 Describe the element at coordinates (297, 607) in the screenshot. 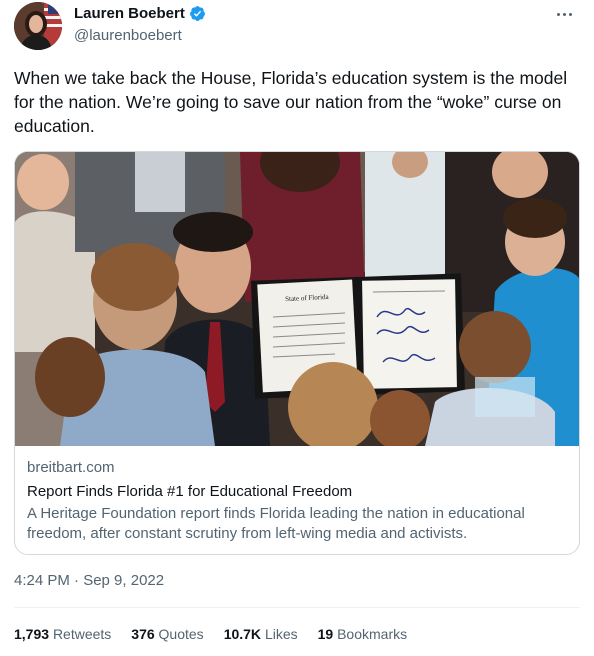

I see `divider` at that location.